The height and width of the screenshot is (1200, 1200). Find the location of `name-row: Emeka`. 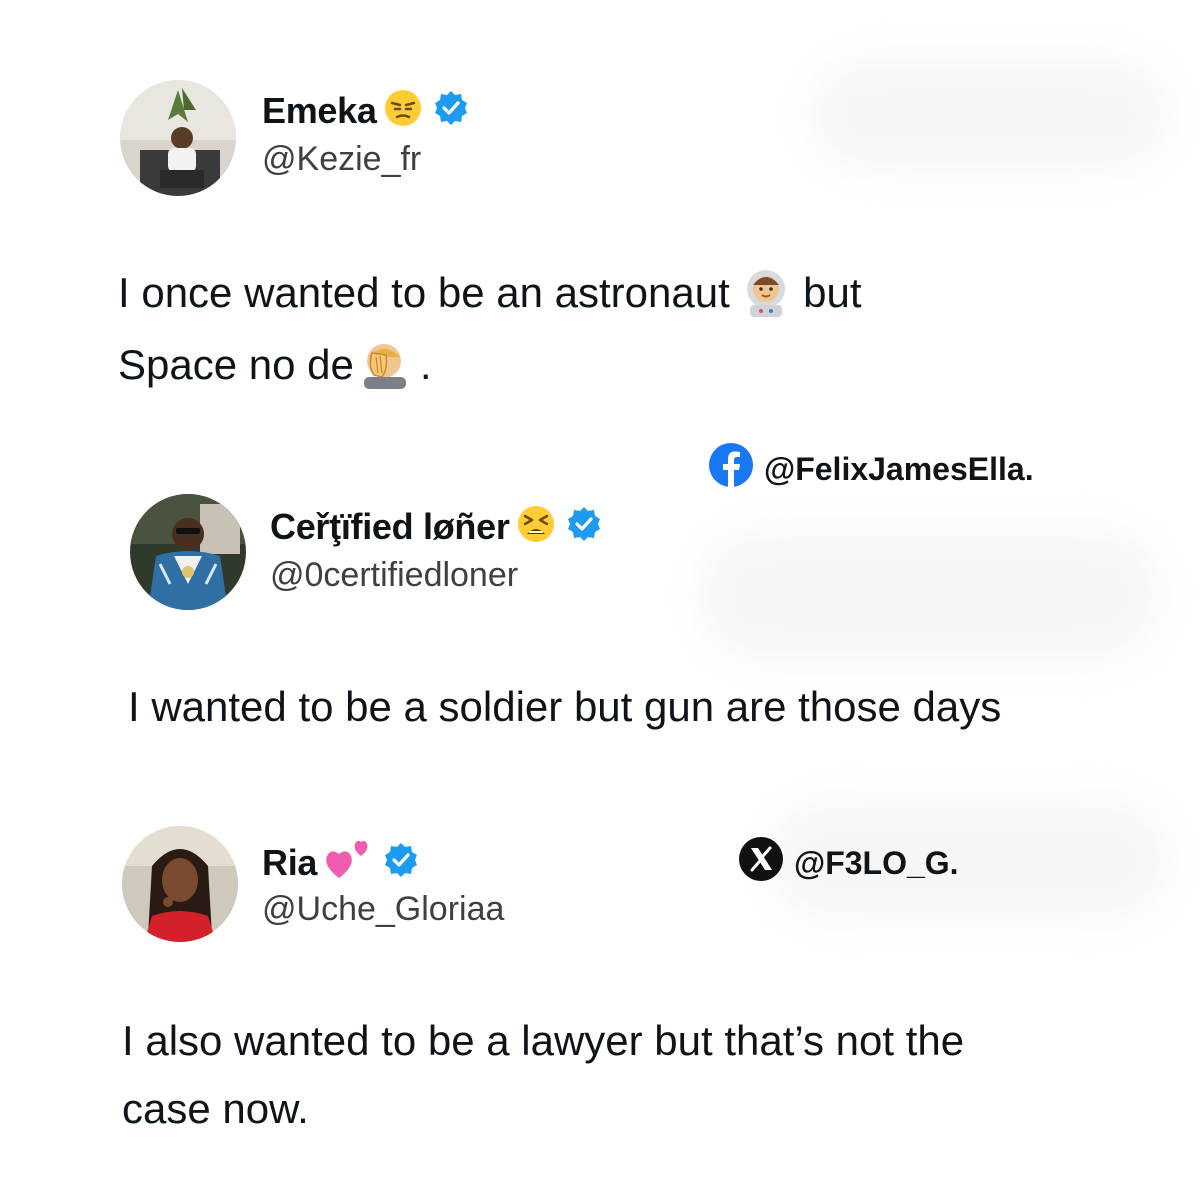

name-row: Emeka is located at coordinates (365, 110).